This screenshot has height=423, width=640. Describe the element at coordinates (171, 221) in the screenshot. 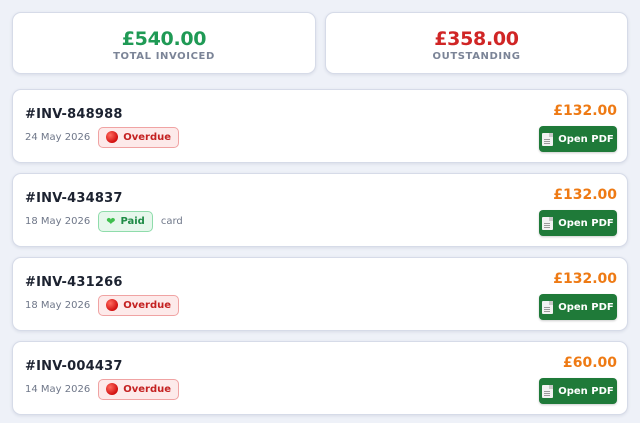

I see `payment-method: card` at that location.